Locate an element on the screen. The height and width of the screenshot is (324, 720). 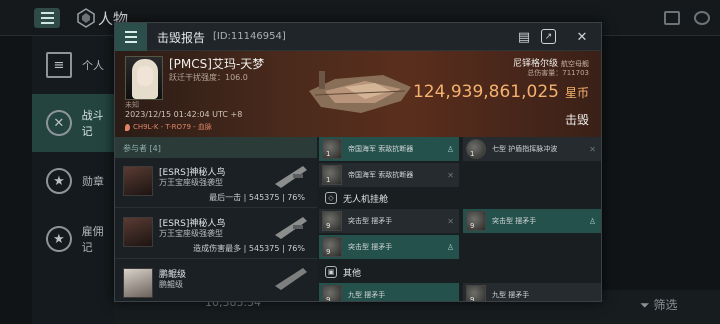
dialog-menu-button is located at coordinates (131, 37).